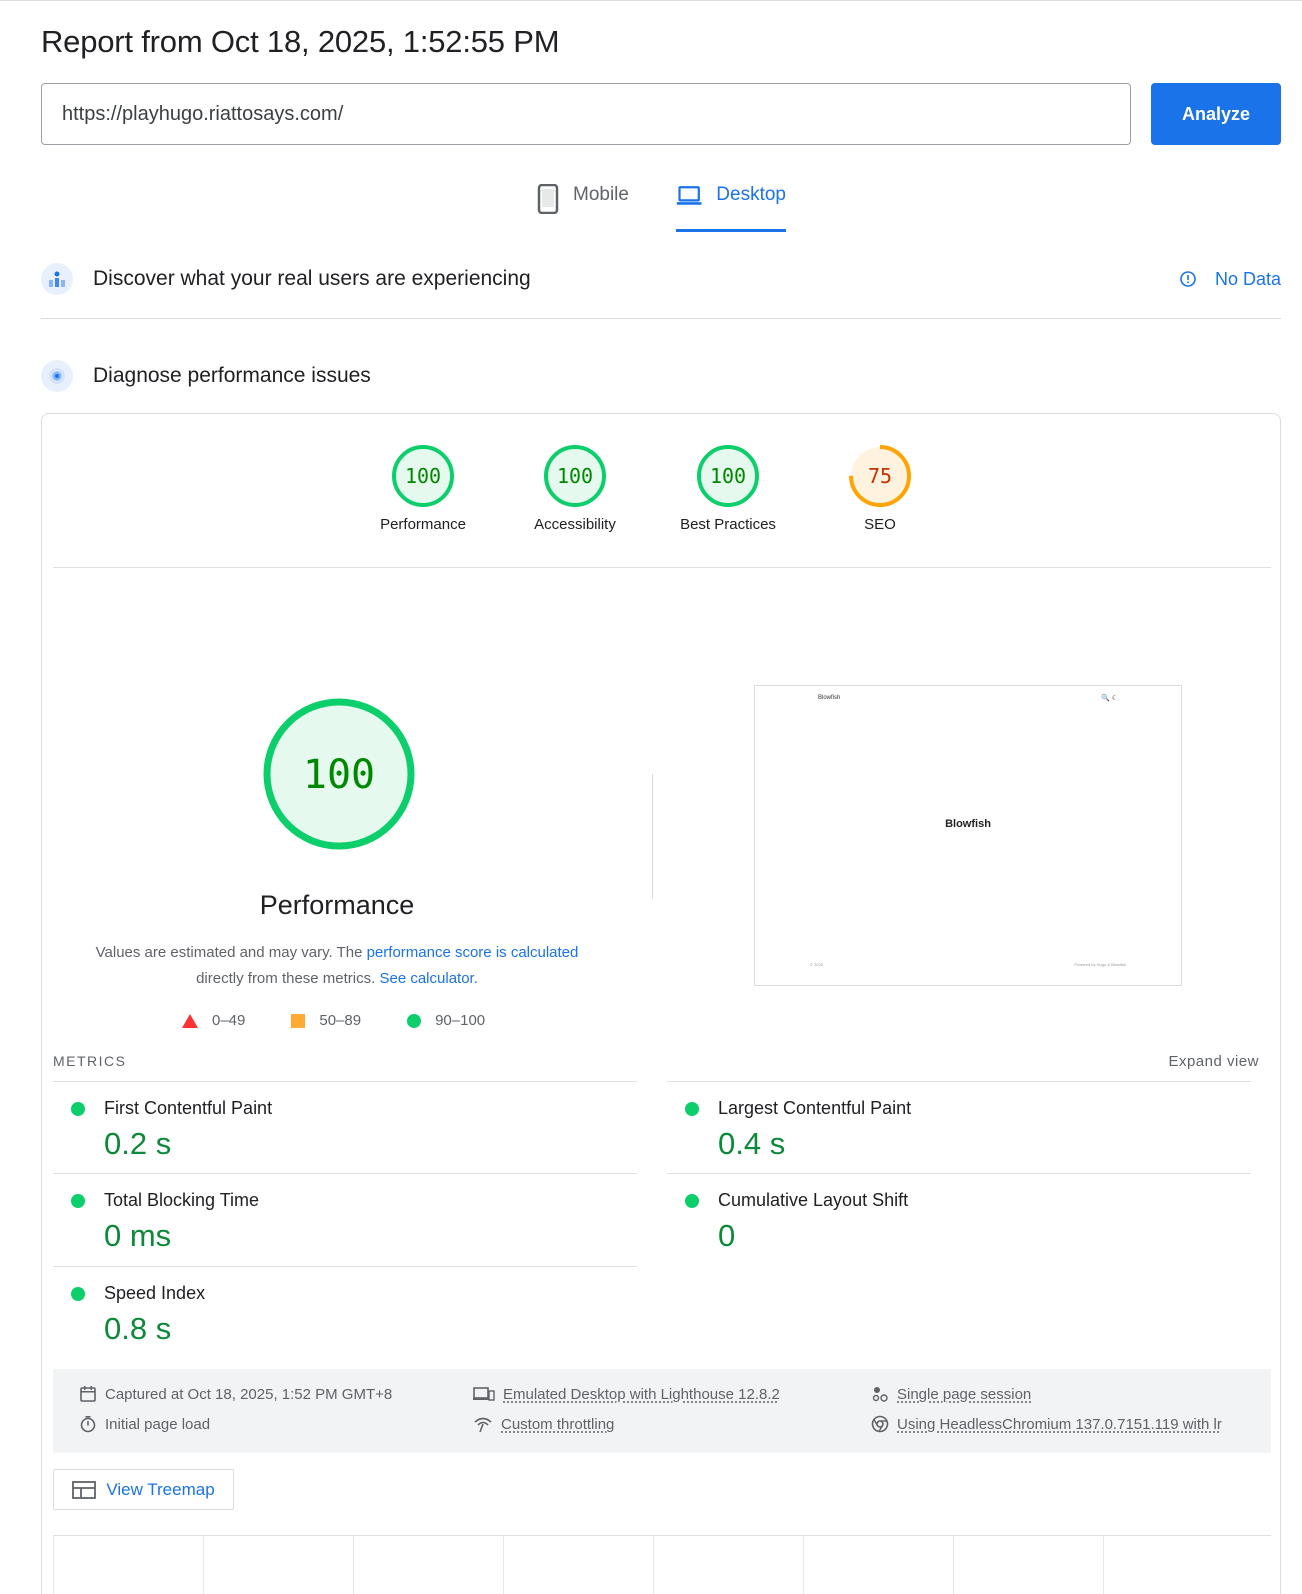  I want to click on legend-range: 90–100, so click(460, 1020).